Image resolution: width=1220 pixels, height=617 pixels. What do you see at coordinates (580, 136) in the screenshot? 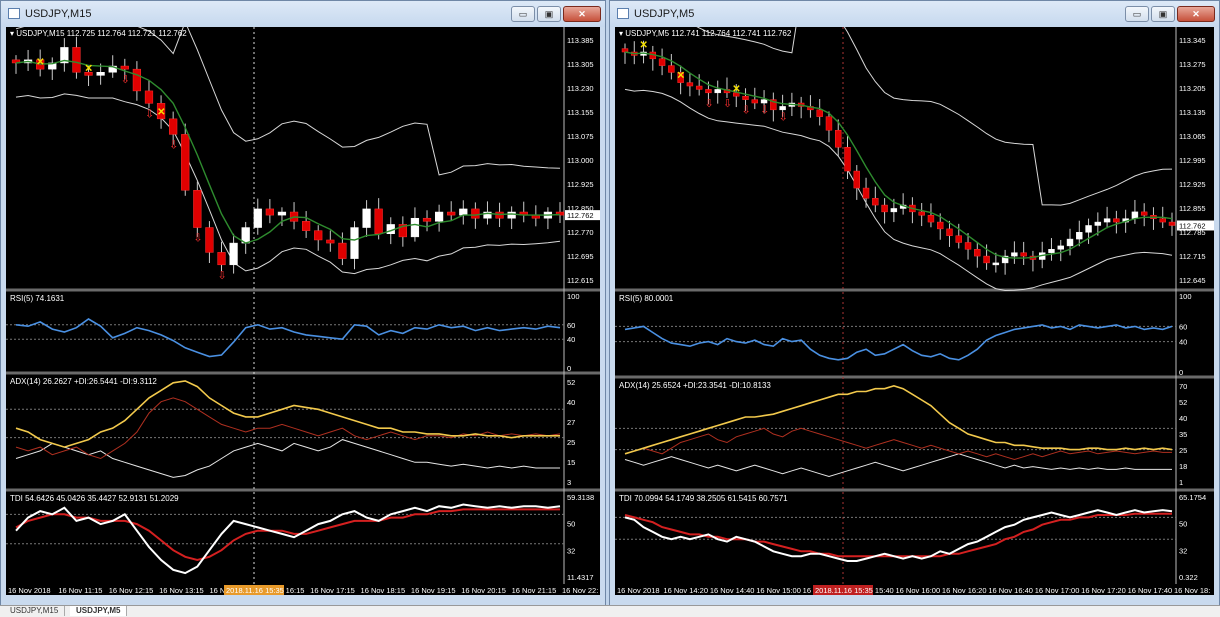
I see `price-axis-label: 113.075` at bounding box center [580, 136].